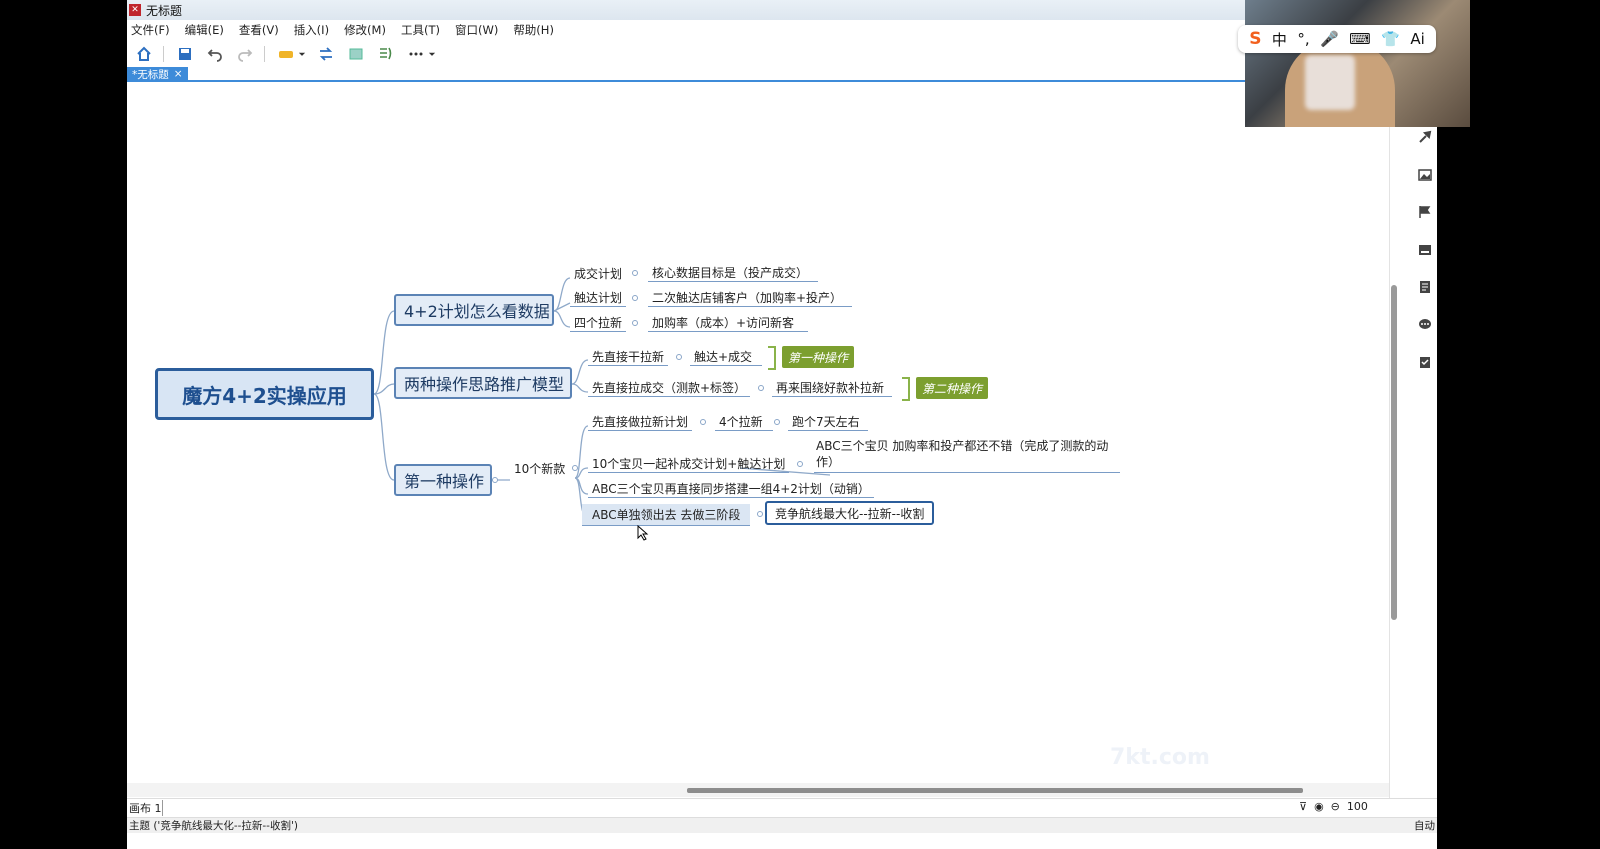 The height and width of the screenshot is (849, 1600). I want to click on menu-insert: 插入(I), so click(311, 30).